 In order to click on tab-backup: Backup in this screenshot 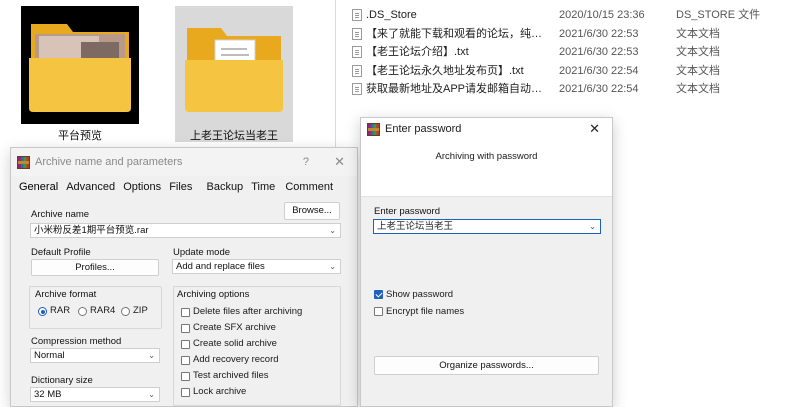, I will do `click(224, 187)`.